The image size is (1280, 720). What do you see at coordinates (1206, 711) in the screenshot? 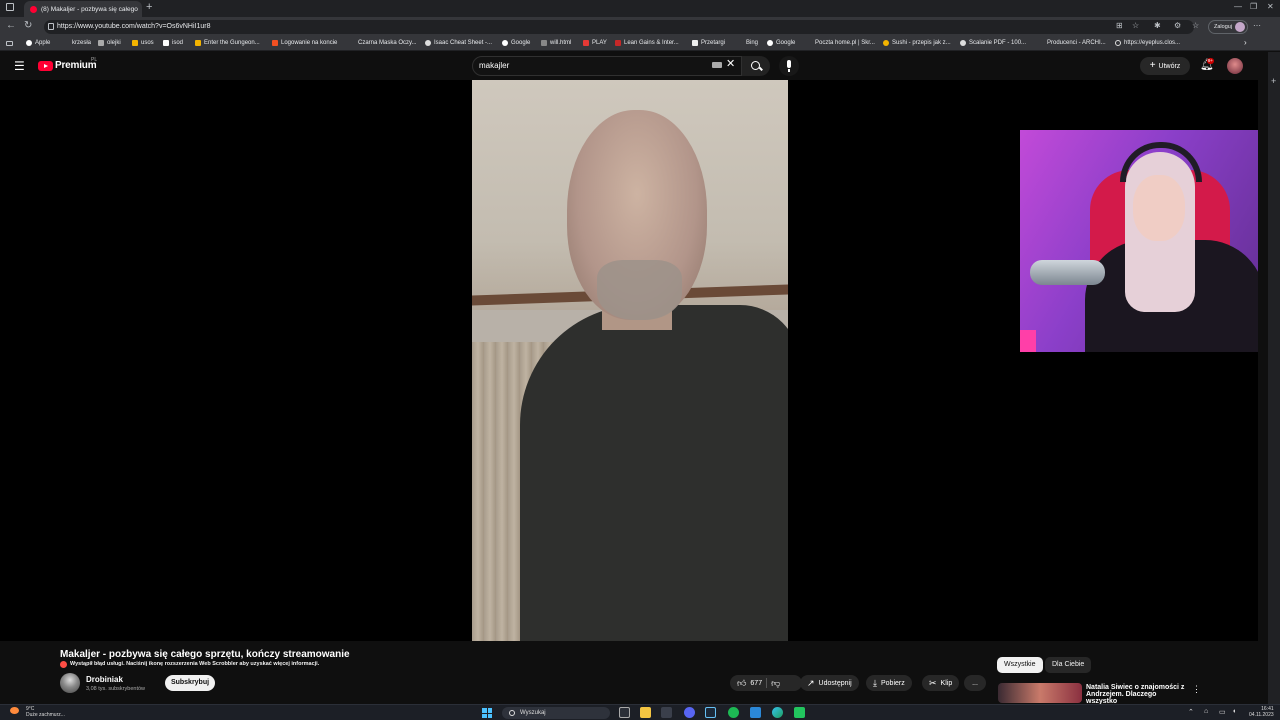
I see `network-icon: ⌂` at bounding box center [1206, 711].